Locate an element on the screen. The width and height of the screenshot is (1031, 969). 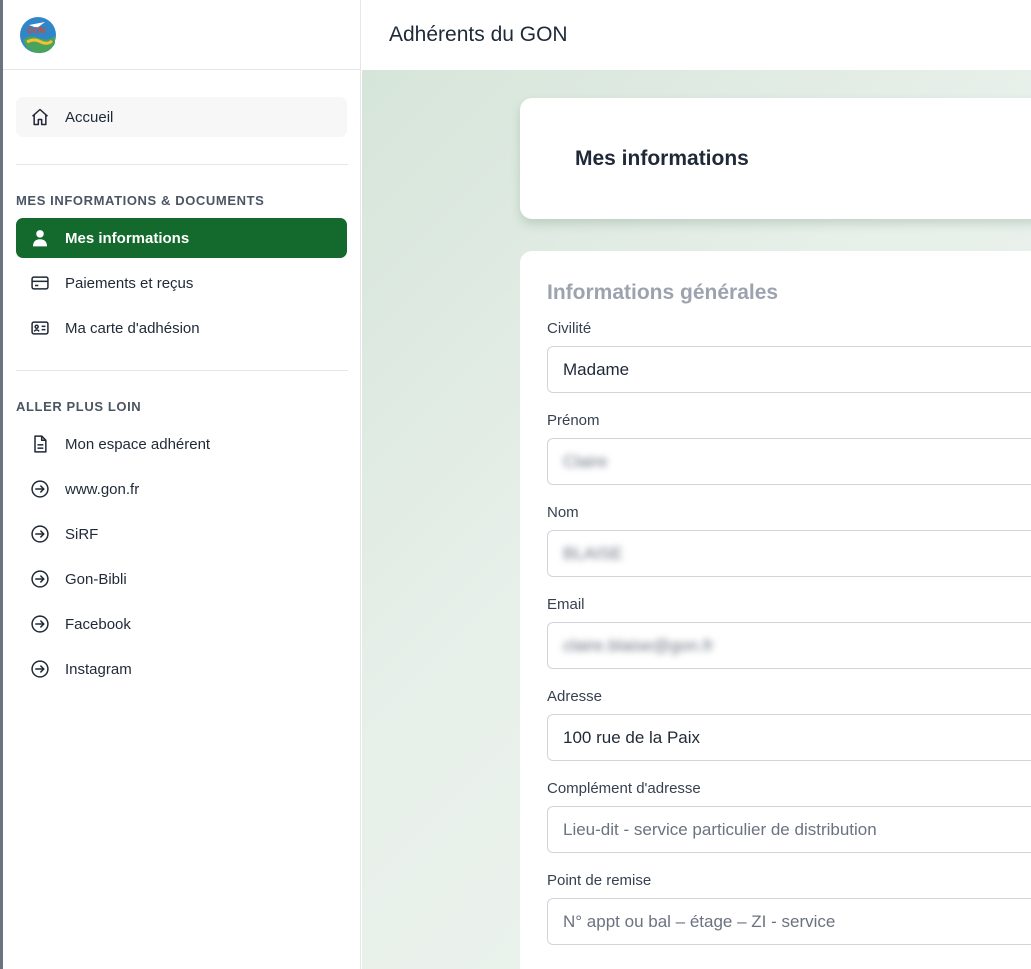
sidebar-item-facebook: Facebook is located at coordinates (181, 624).